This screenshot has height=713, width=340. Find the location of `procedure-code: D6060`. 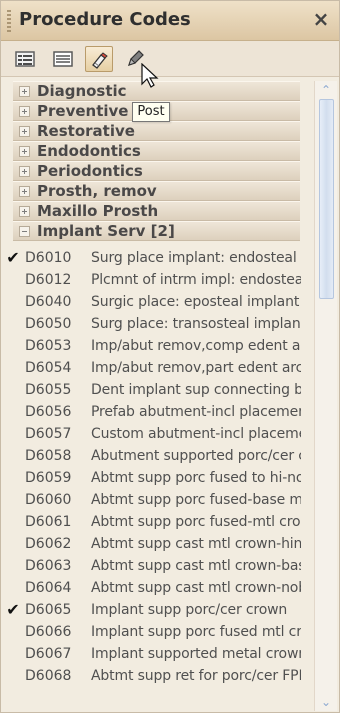

procedure-code: D6060 is located at coordinates (48, 500).